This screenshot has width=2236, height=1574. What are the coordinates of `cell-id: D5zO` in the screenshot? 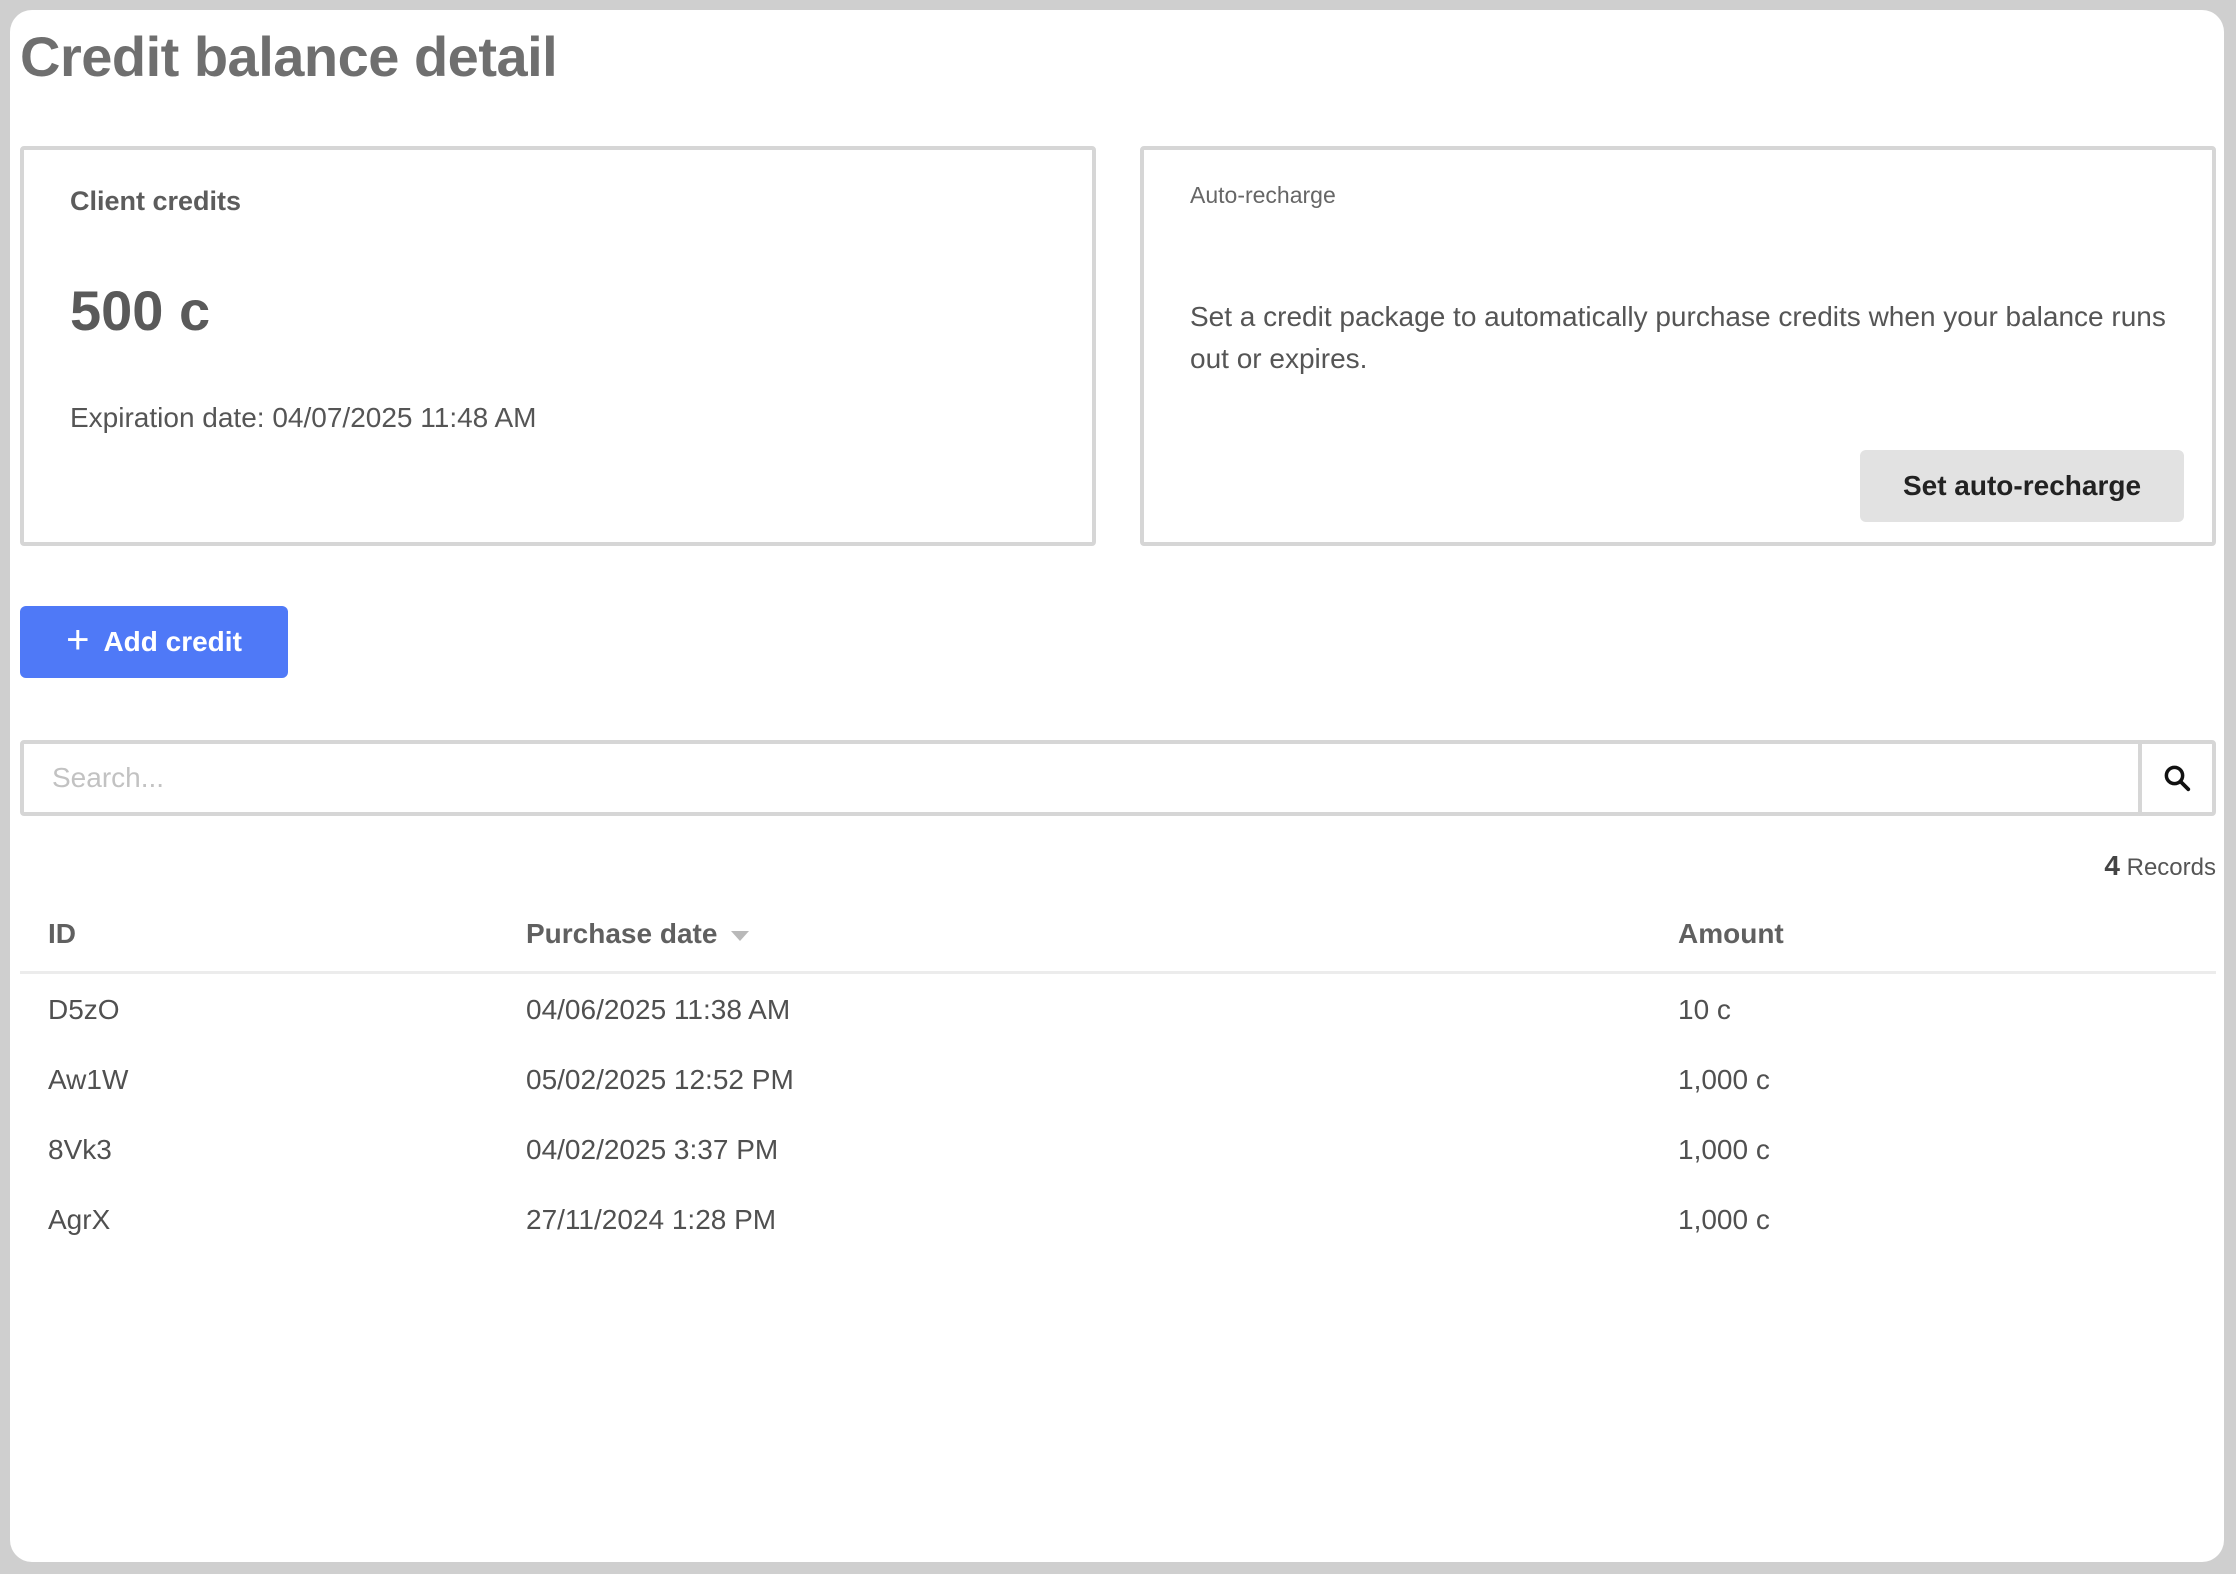 It's located at (84, 1009).